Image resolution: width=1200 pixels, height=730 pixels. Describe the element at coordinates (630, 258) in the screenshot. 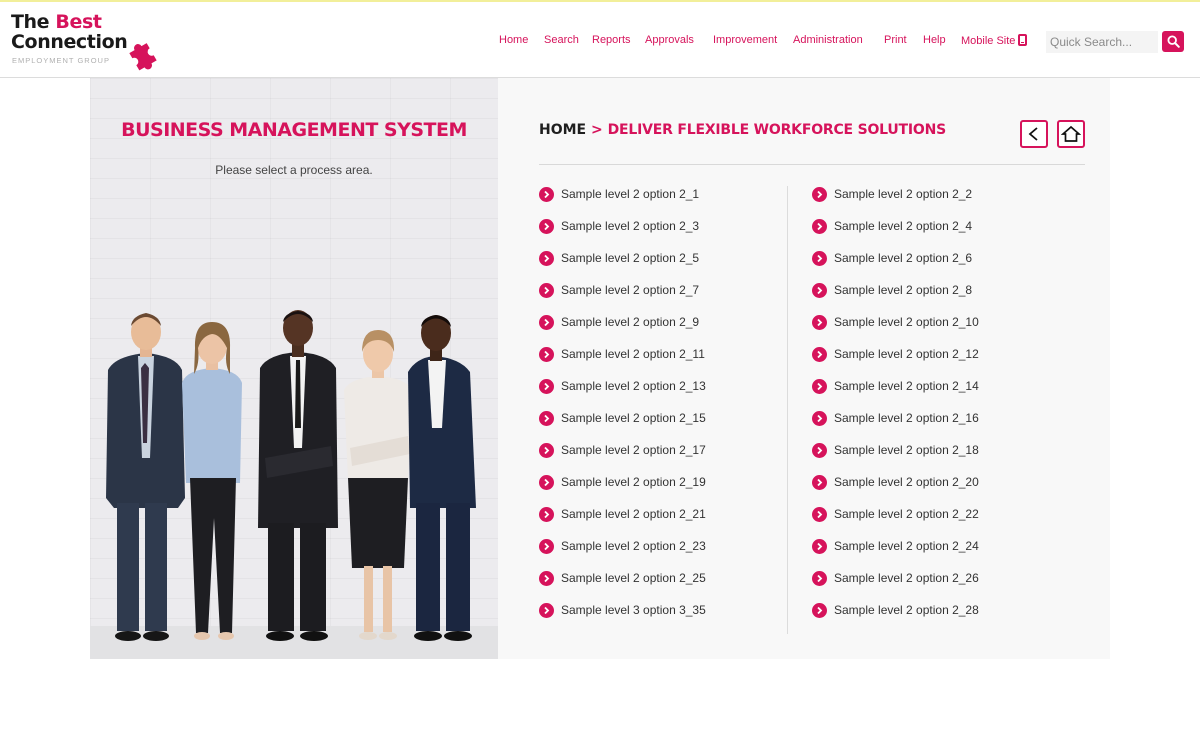

I see `option-label: Sample level 2 option 2_5` at that location.